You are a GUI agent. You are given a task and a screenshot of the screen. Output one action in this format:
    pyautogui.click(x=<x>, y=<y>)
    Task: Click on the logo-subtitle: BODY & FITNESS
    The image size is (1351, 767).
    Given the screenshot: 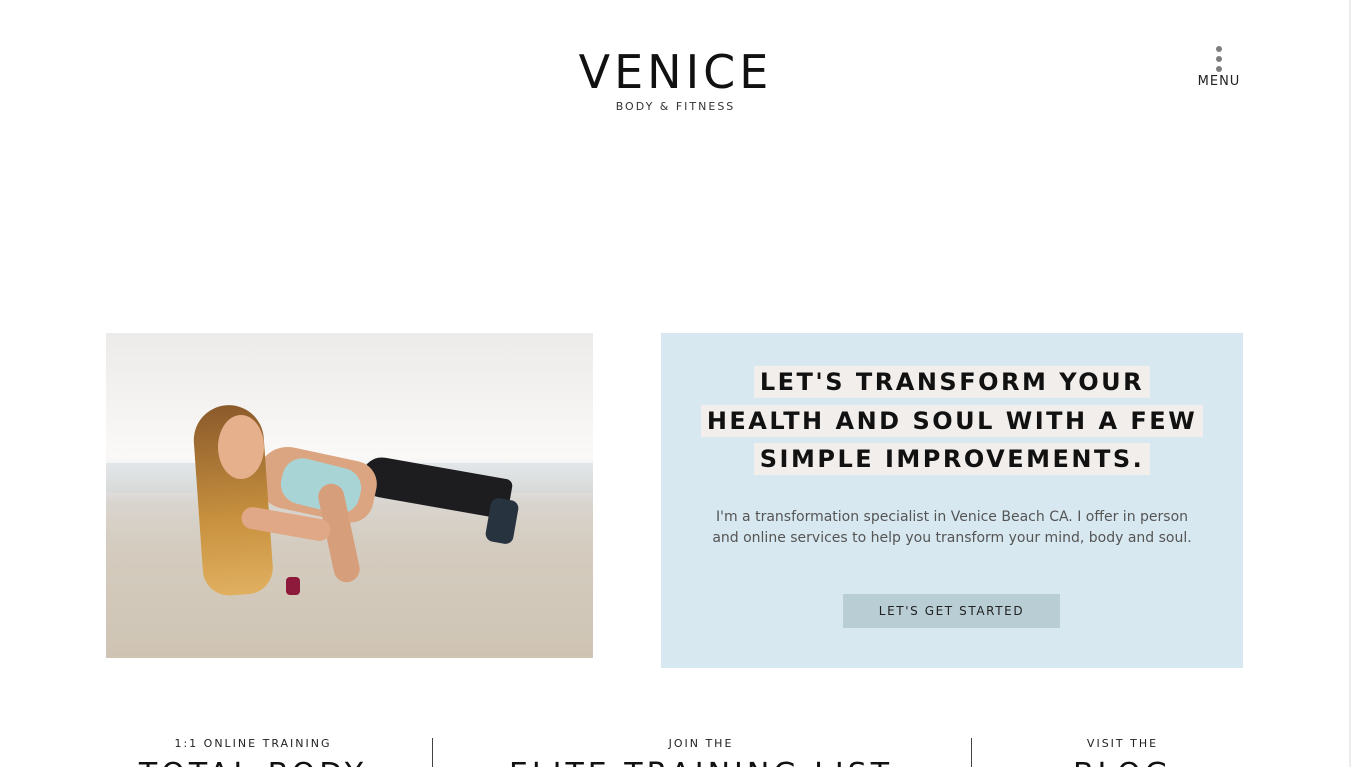 What is the action you would take?
    pyautogui.click(x=675, y=106)
    